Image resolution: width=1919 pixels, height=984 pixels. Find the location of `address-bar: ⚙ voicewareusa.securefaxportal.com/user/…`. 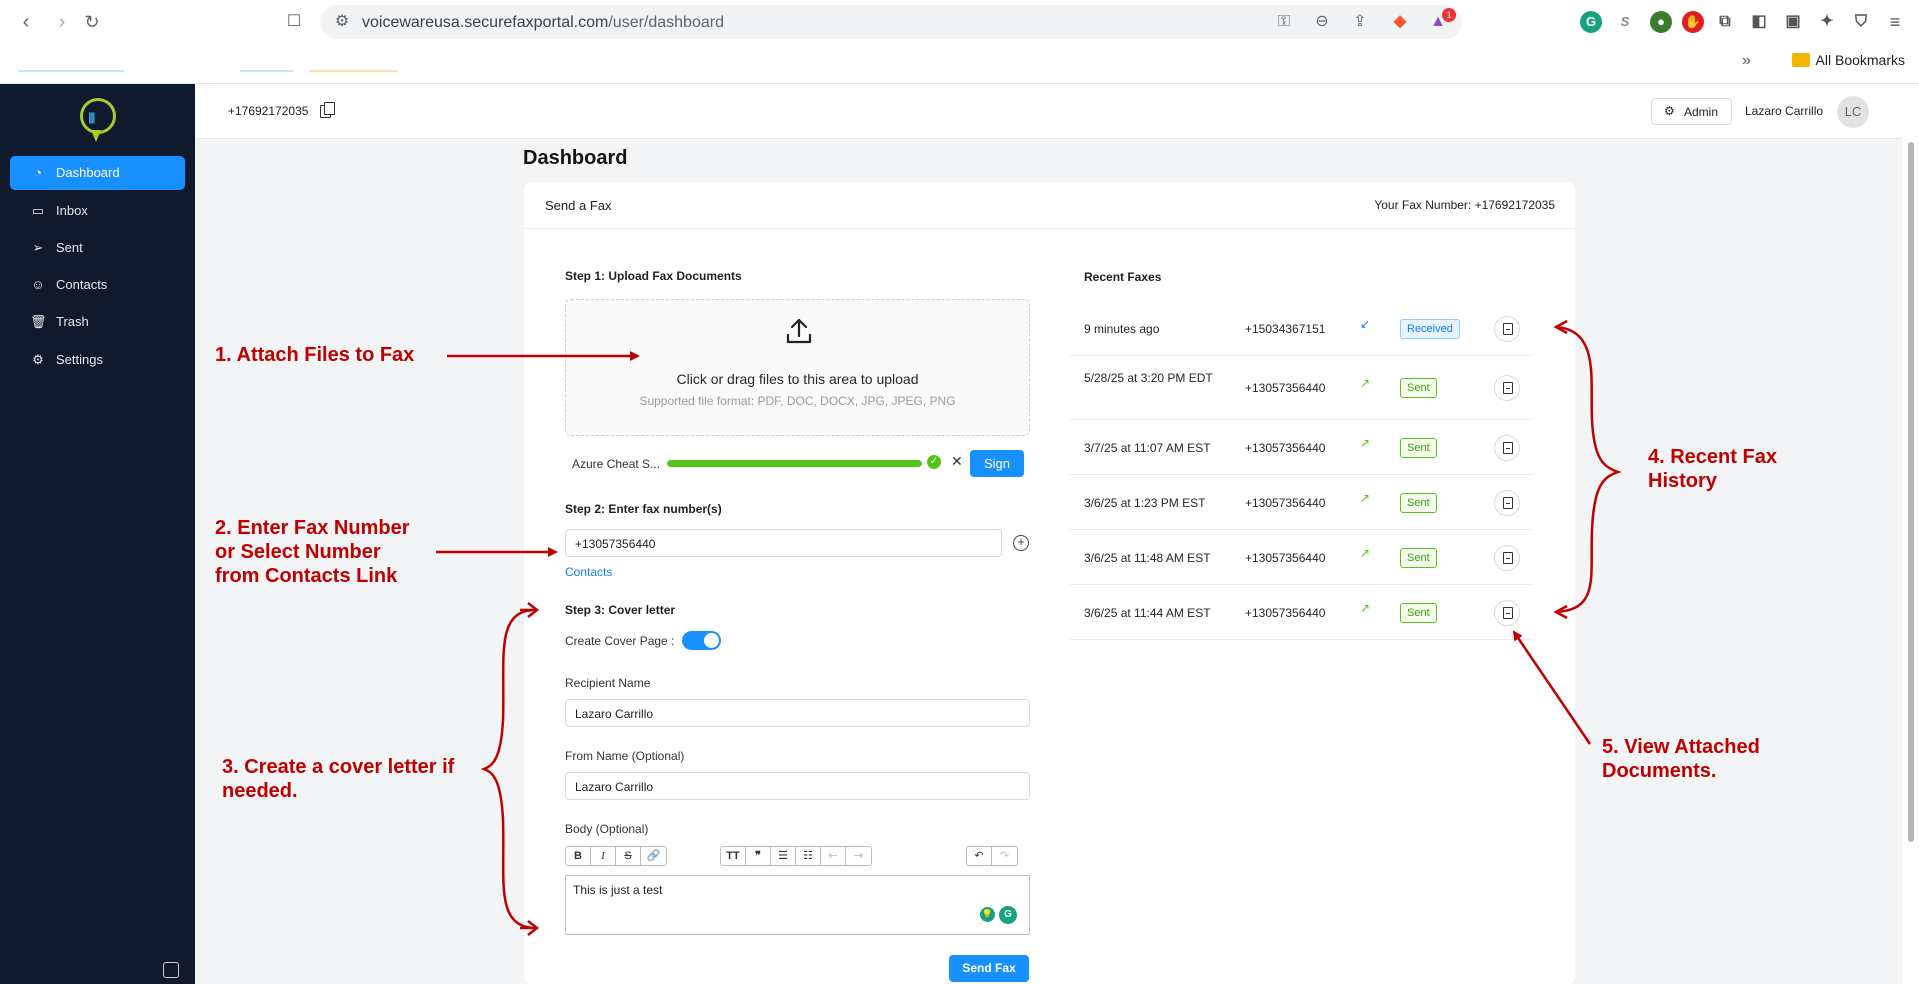

address-bar: ⚙ voicewareusa.securefaxportal.com/user/… is located at coordinates (891, 22).